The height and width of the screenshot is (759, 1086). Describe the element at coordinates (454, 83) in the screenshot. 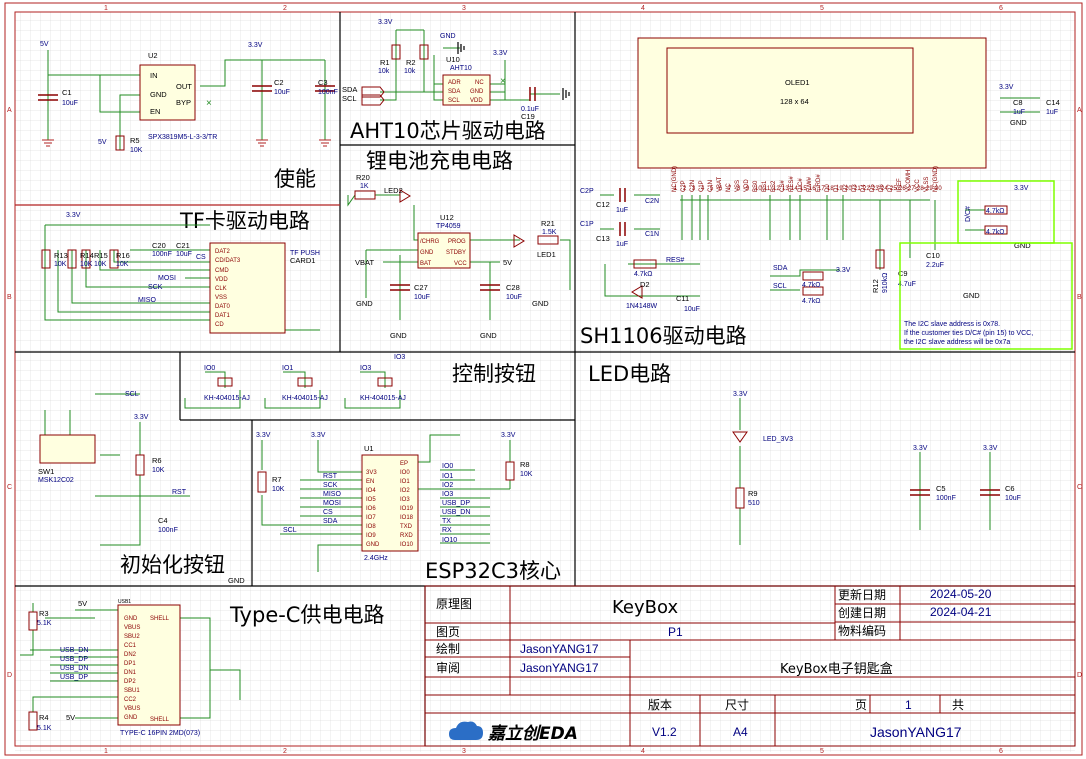

I see `u10-pin-adr: ADR` at that location.